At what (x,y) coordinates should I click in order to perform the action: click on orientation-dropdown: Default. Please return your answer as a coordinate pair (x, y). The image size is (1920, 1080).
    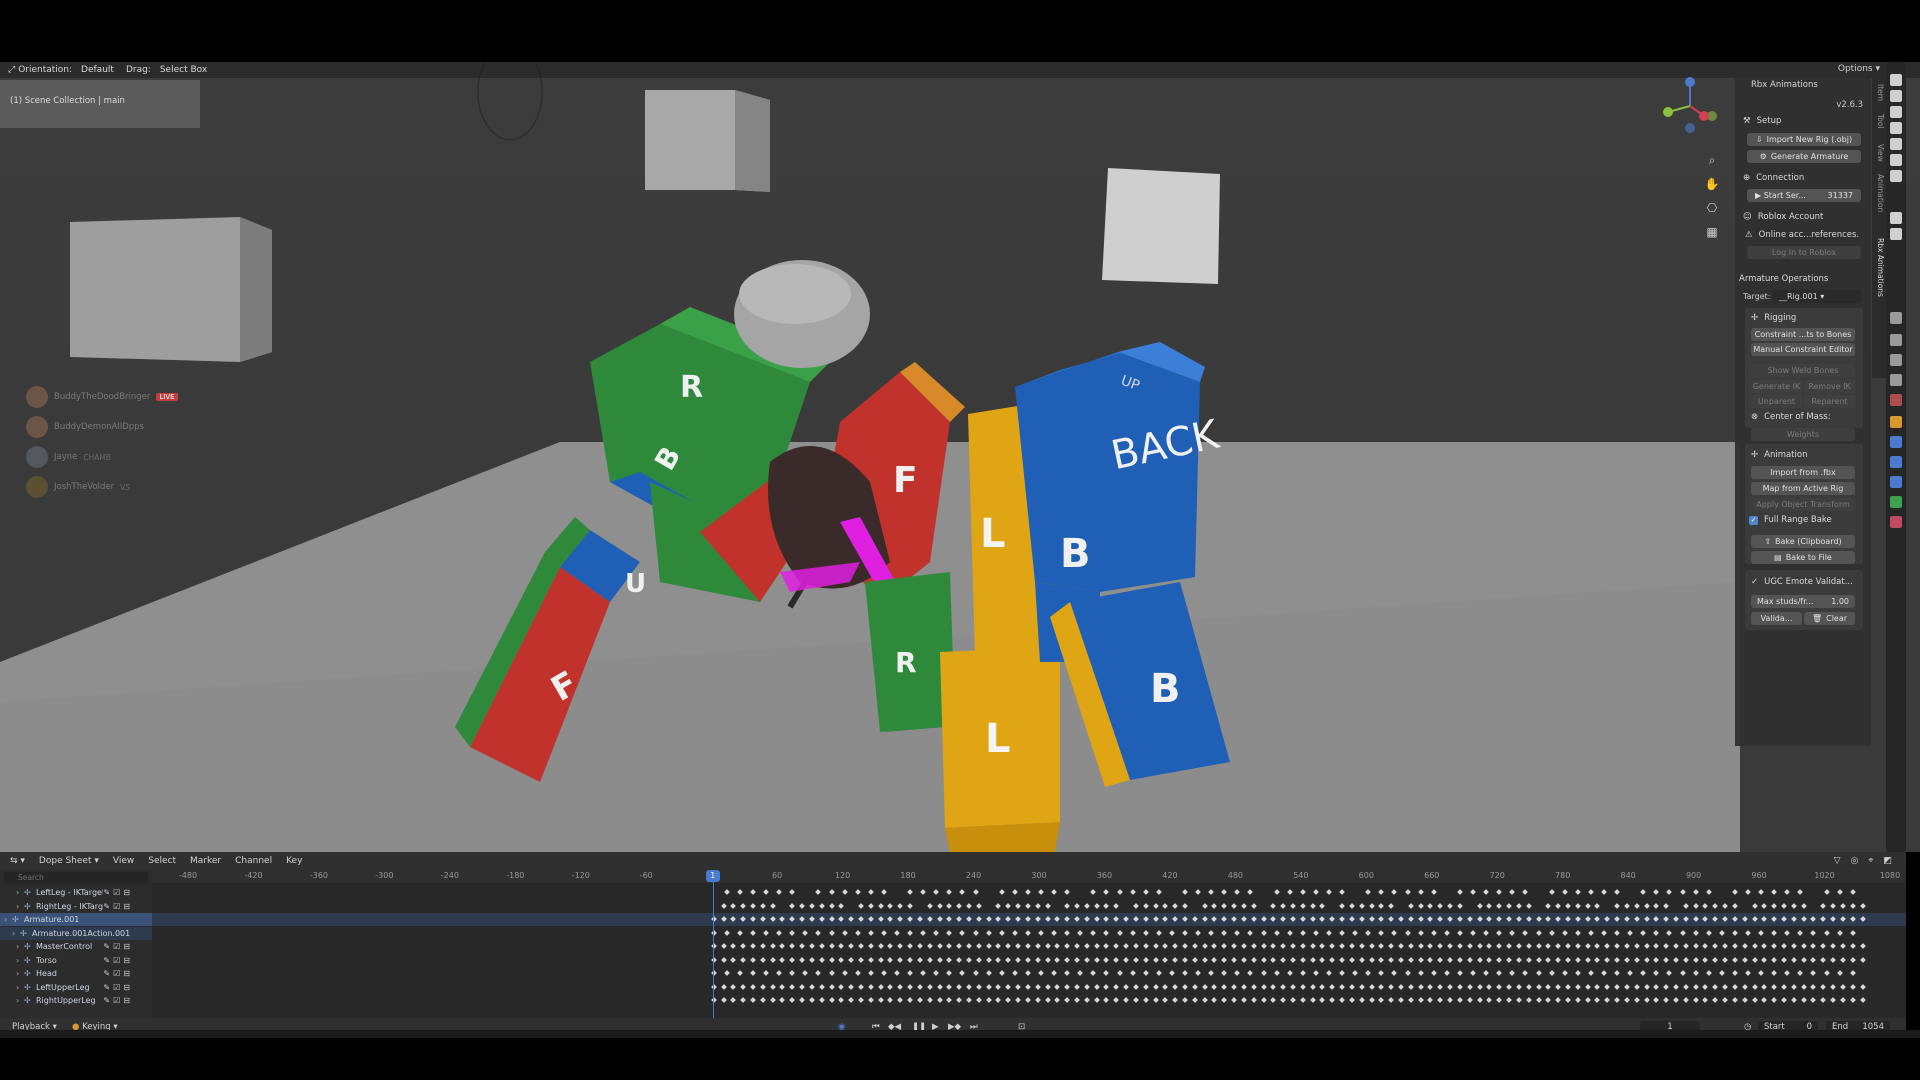
    Looking at the image, I should click on (97, 70).